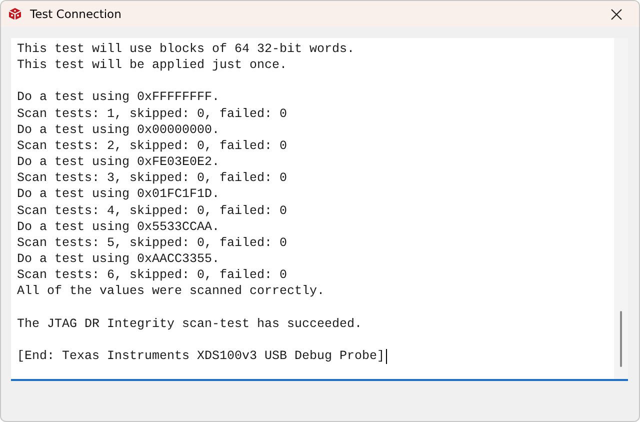 The image size is (640, 422). Describe the element at coordinates (171, 291) in the screenshot. I see `output-line: All of the values were scanned correctly.` at that location.